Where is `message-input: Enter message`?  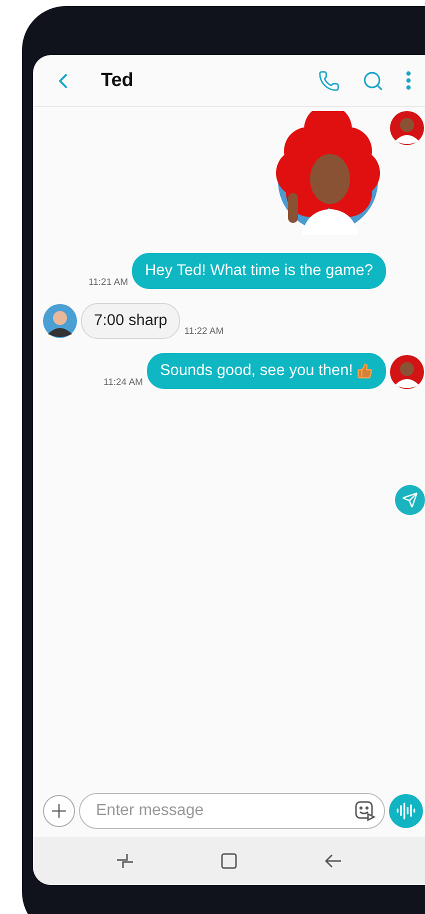
message-input: Enter message is located at coordinates (224, 811).